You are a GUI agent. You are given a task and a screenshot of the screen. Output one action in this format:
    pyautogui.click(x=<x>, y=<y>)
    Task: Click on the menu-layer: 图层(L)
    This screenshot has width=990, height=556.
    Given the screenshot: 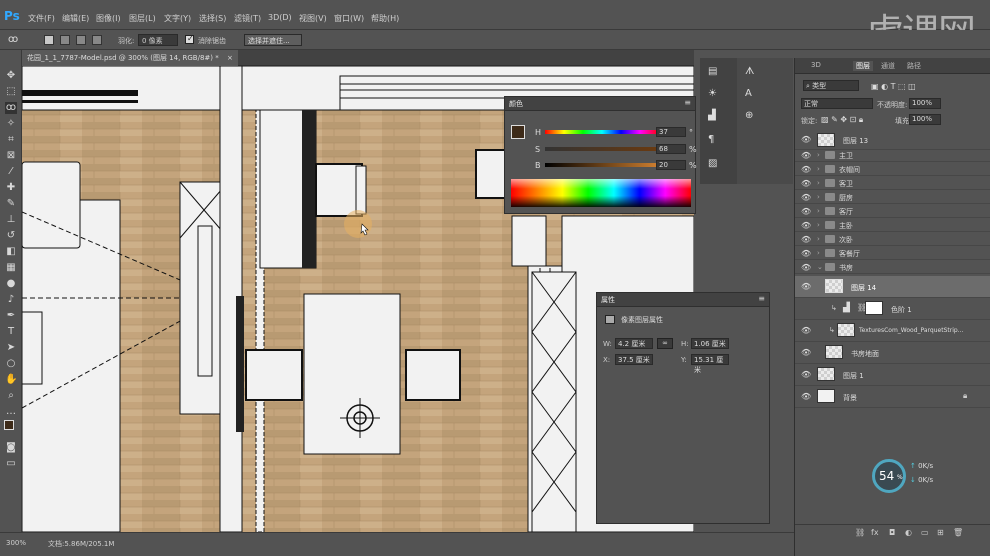 What is the action you would take?
    pyautogui.click(x=142, y=18)
    